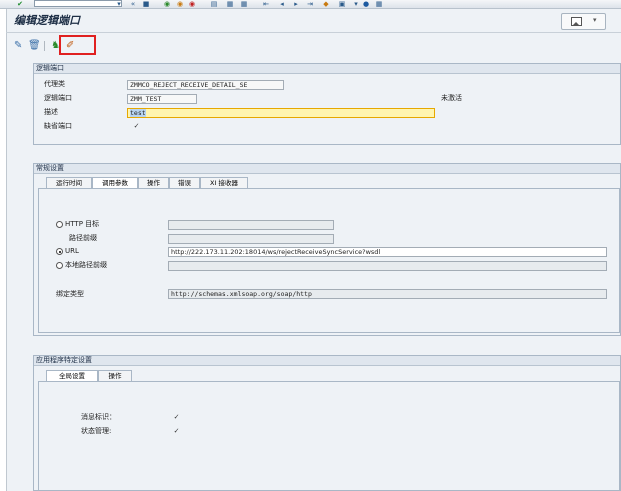 This screenshot has width=621, height=491. What do you see at coordinates (451, 98) in the screenshot?
I see `status-text: 未激活` at bounding box center [451, 98].